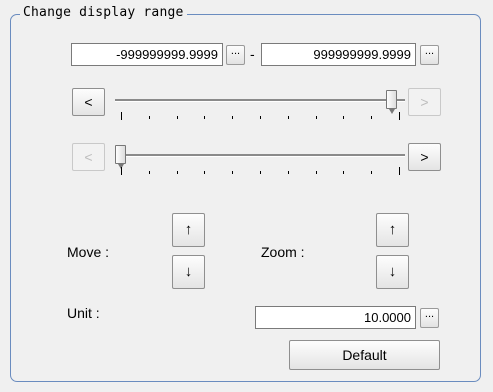 Image resolution: width=493 pixels, height=392 pixels. I want to click on min-slider-left-button: <, so click(88, 157).